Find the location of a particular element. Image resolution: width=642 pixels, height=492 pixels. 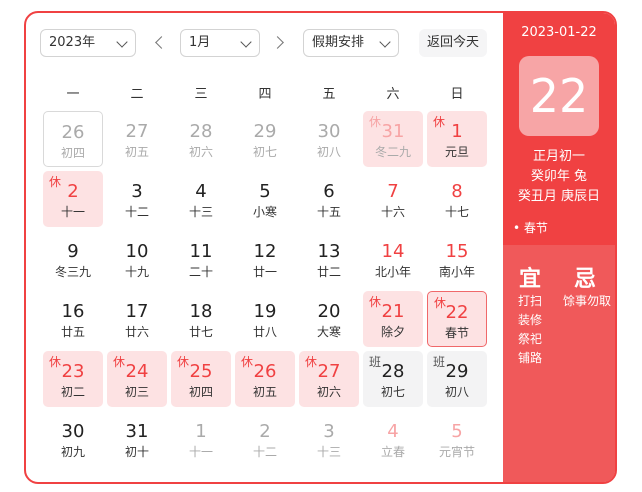

day-cell: 休 1 元旦 is located at coordinates (457, 139).